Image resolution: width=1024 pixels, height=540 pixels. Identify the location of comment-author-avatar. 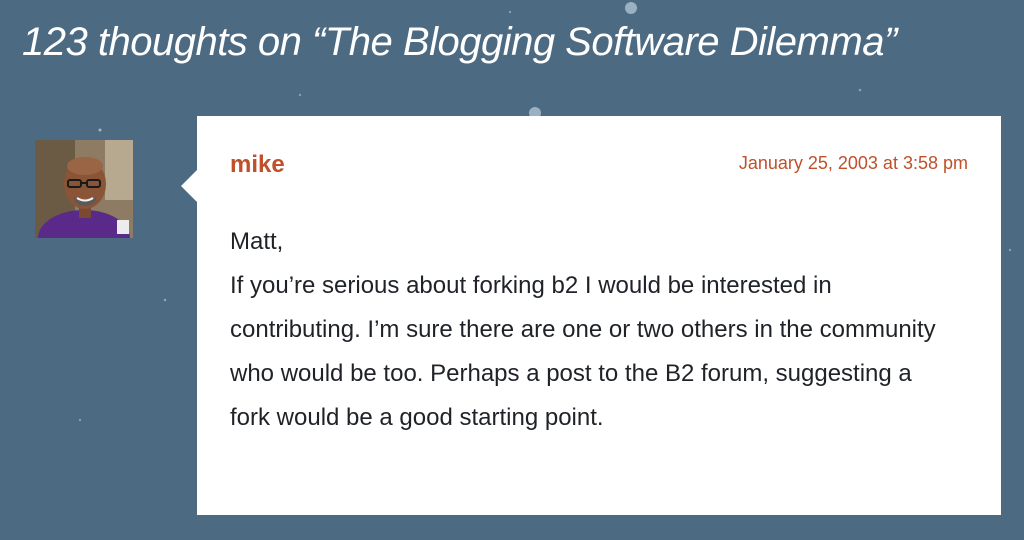
(84, 189).